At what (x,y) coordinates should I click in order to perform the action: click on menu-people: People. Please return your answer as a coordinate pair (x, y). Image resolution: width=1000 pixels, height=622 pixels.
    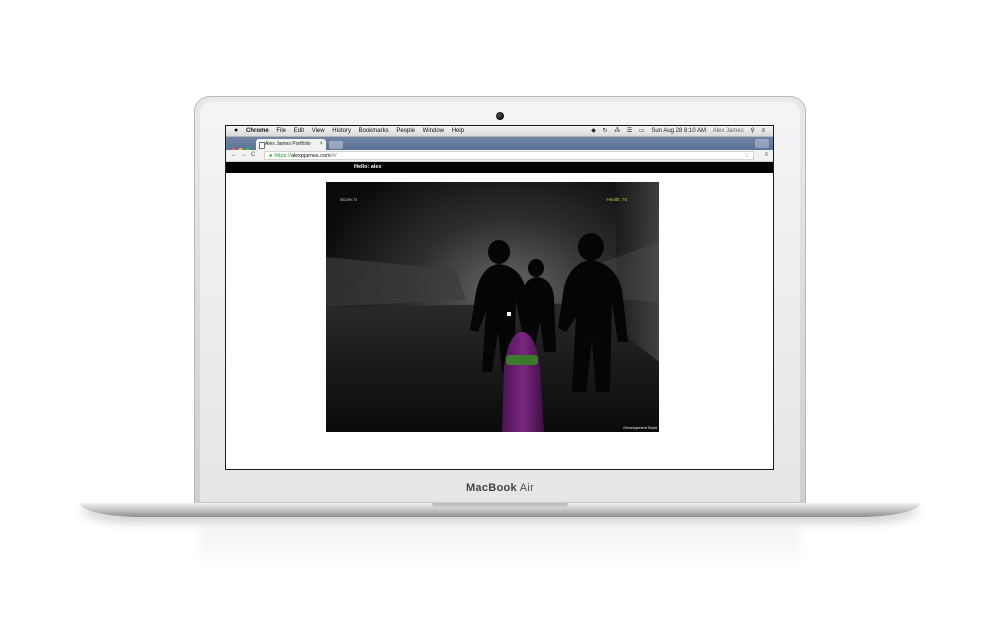
    Looking at the image, I should click on (405, 131).